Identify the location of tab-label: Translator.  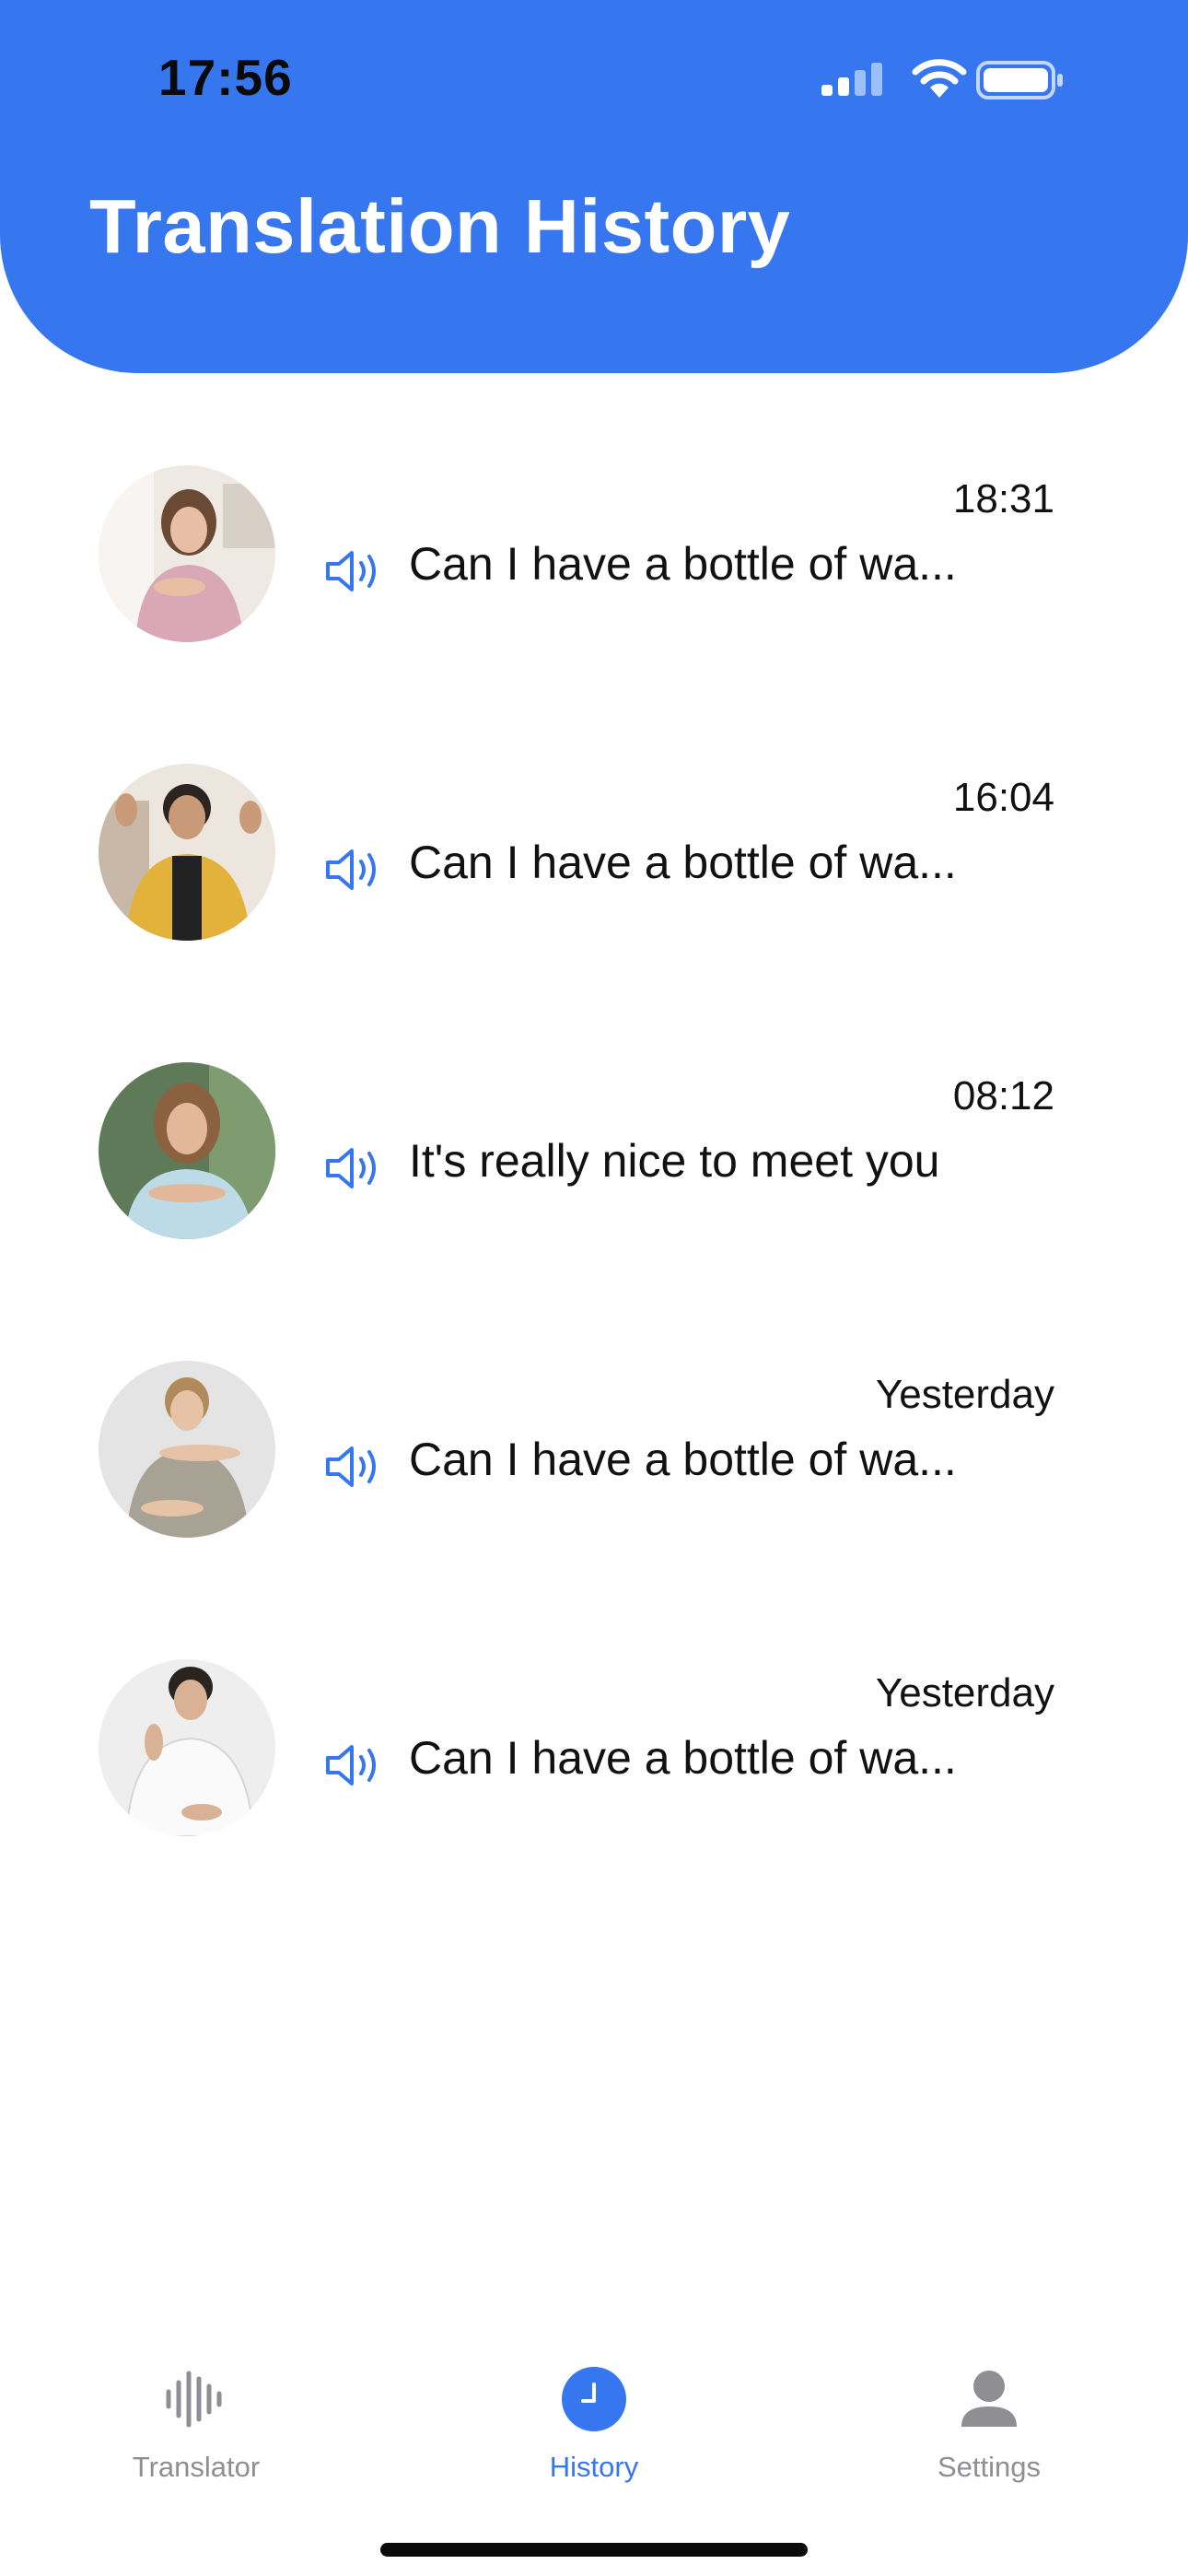
(196, 2467).